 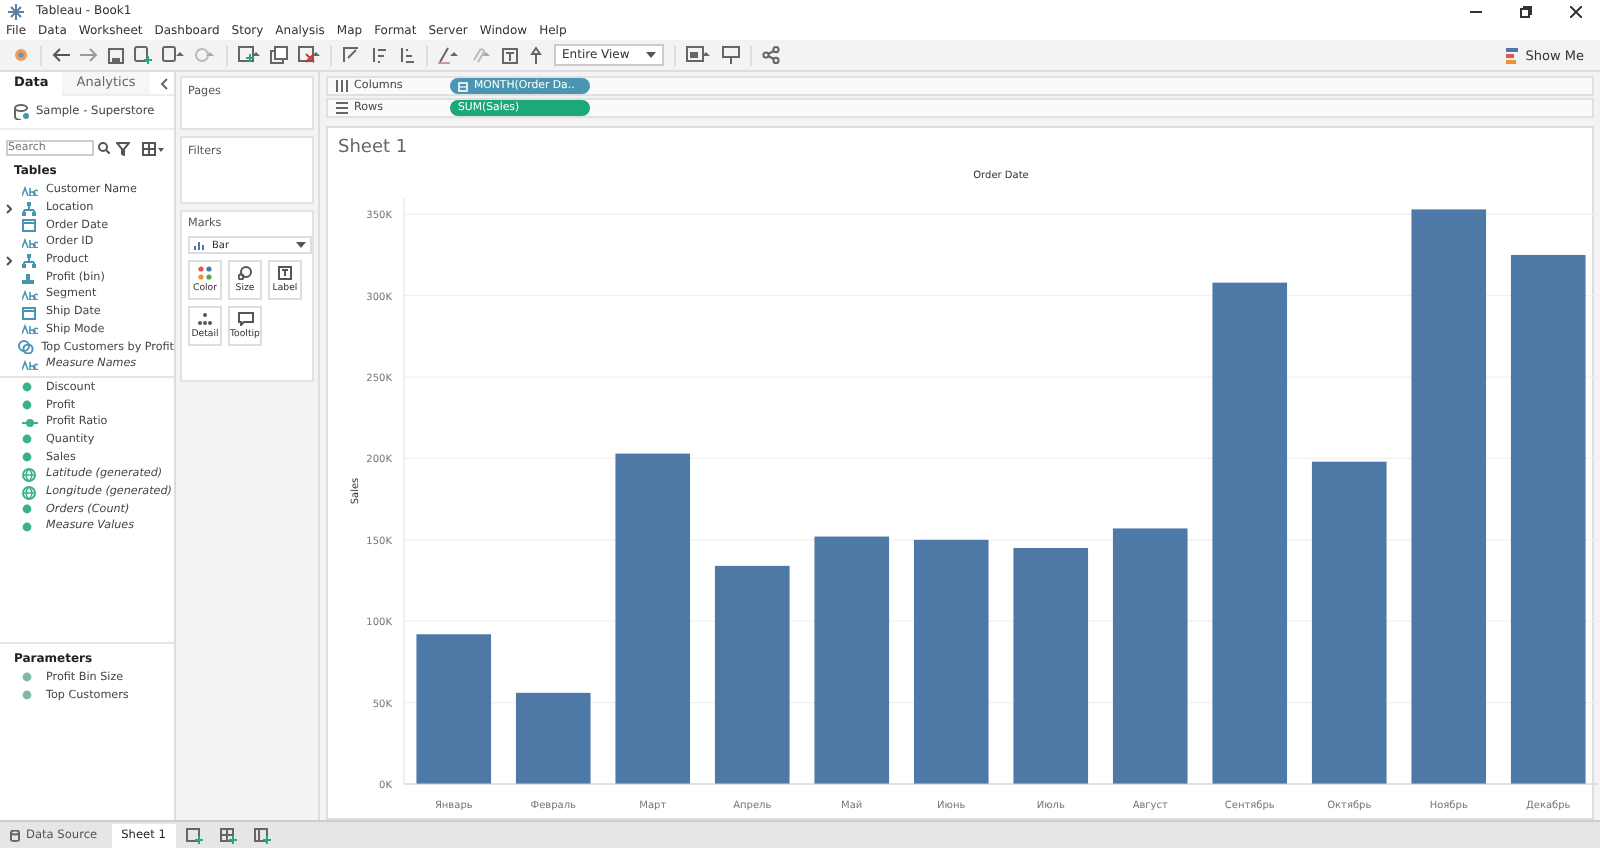 I want to click on tableau-logo-icon, so click(x=21, y=55).